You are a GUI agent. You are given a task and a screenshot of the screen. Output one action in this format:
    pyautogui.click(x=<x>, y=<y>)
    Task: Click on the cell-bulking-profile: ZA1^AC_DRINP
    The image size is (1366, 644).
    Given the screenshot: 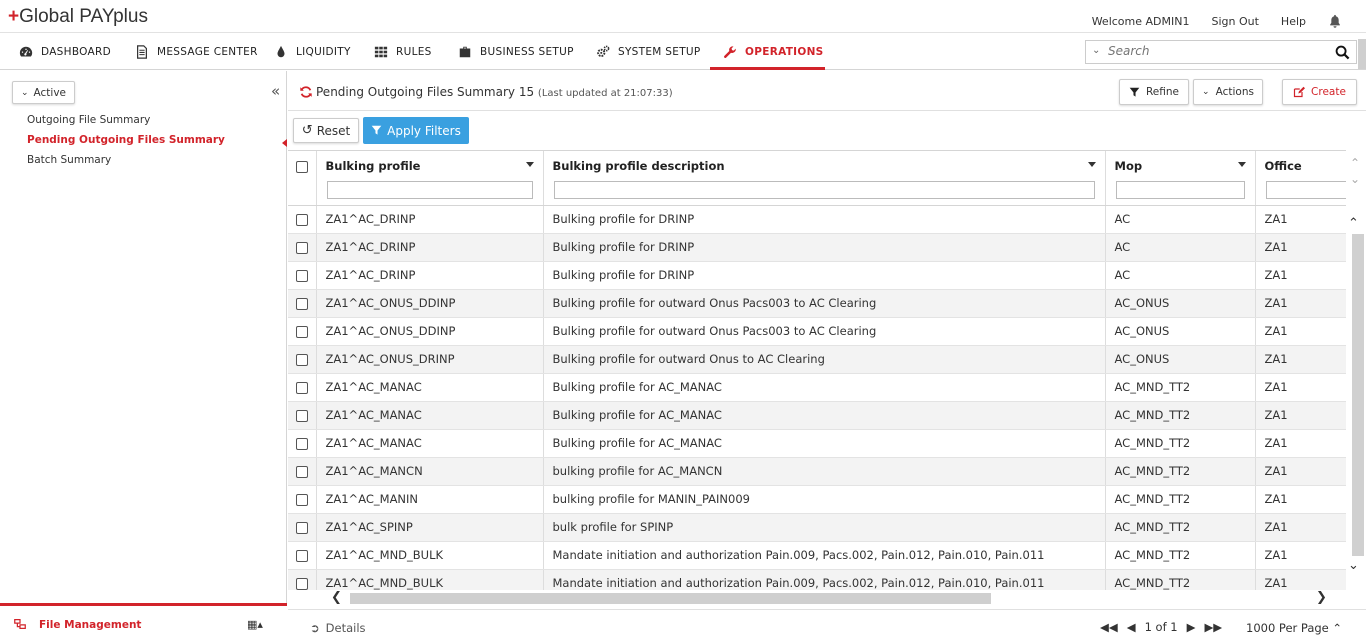 What is the action you would take?
    pyautogui.click(x=430, y=219)
    